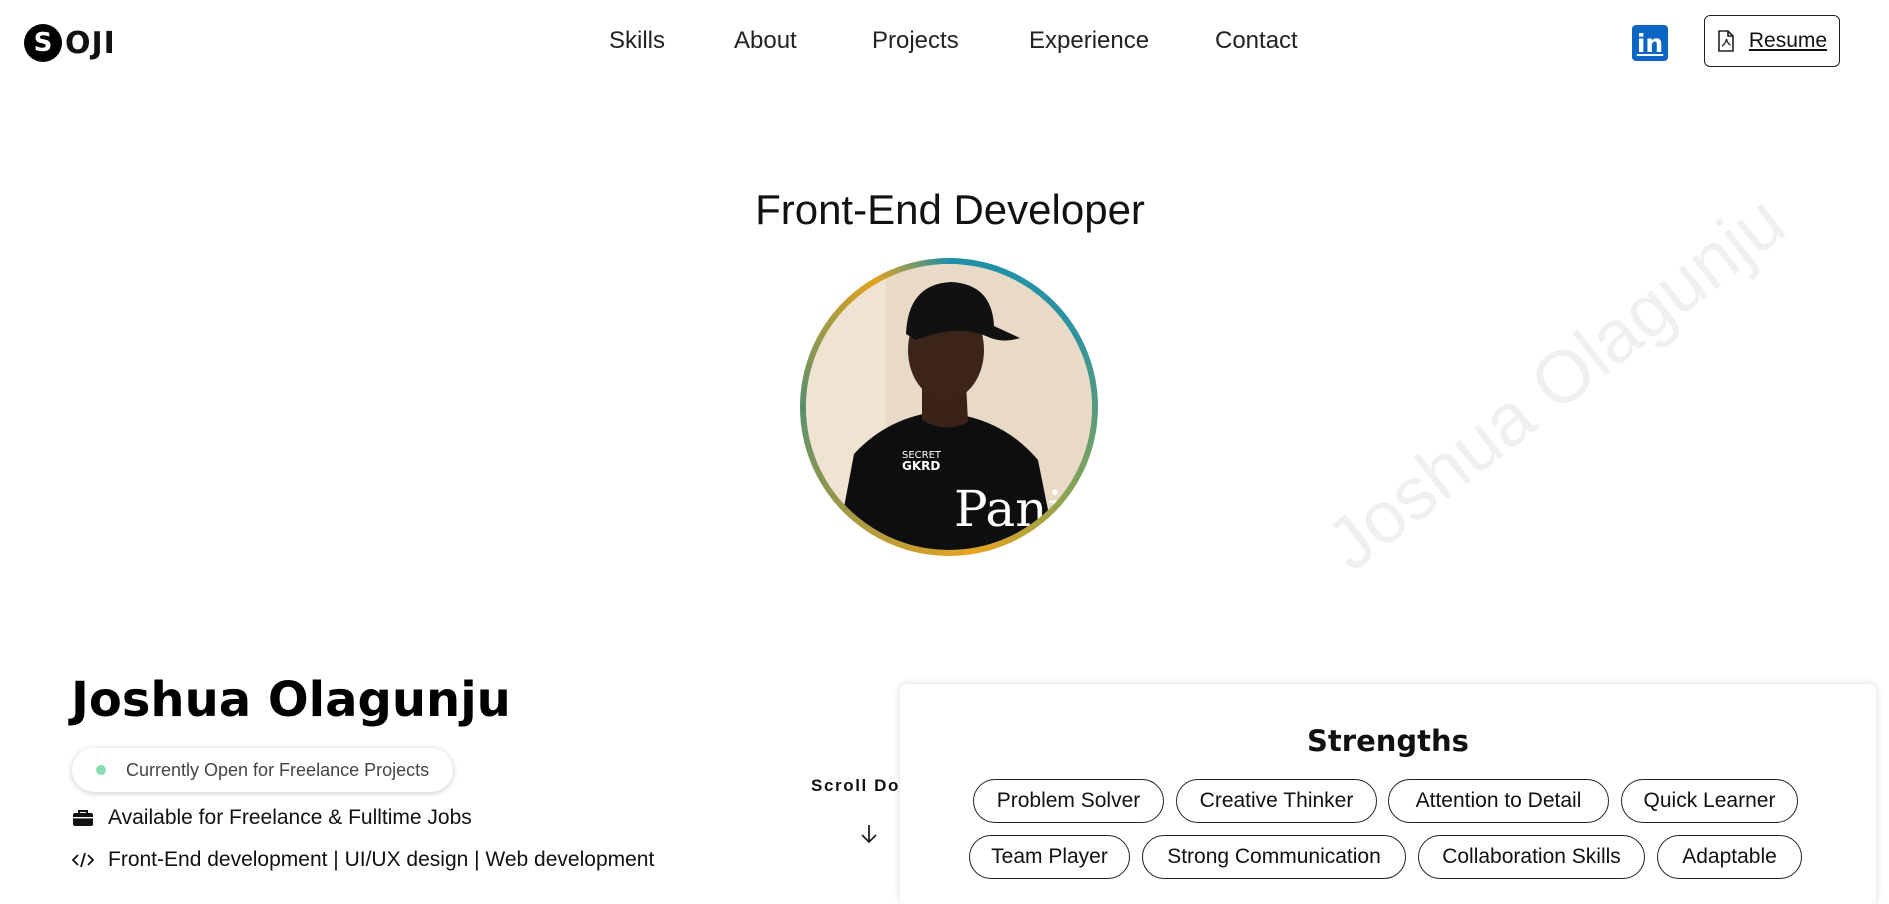  Describe the element at coordinates (83, 818) in the screenshot. I see `briefcase-icon` at that location.